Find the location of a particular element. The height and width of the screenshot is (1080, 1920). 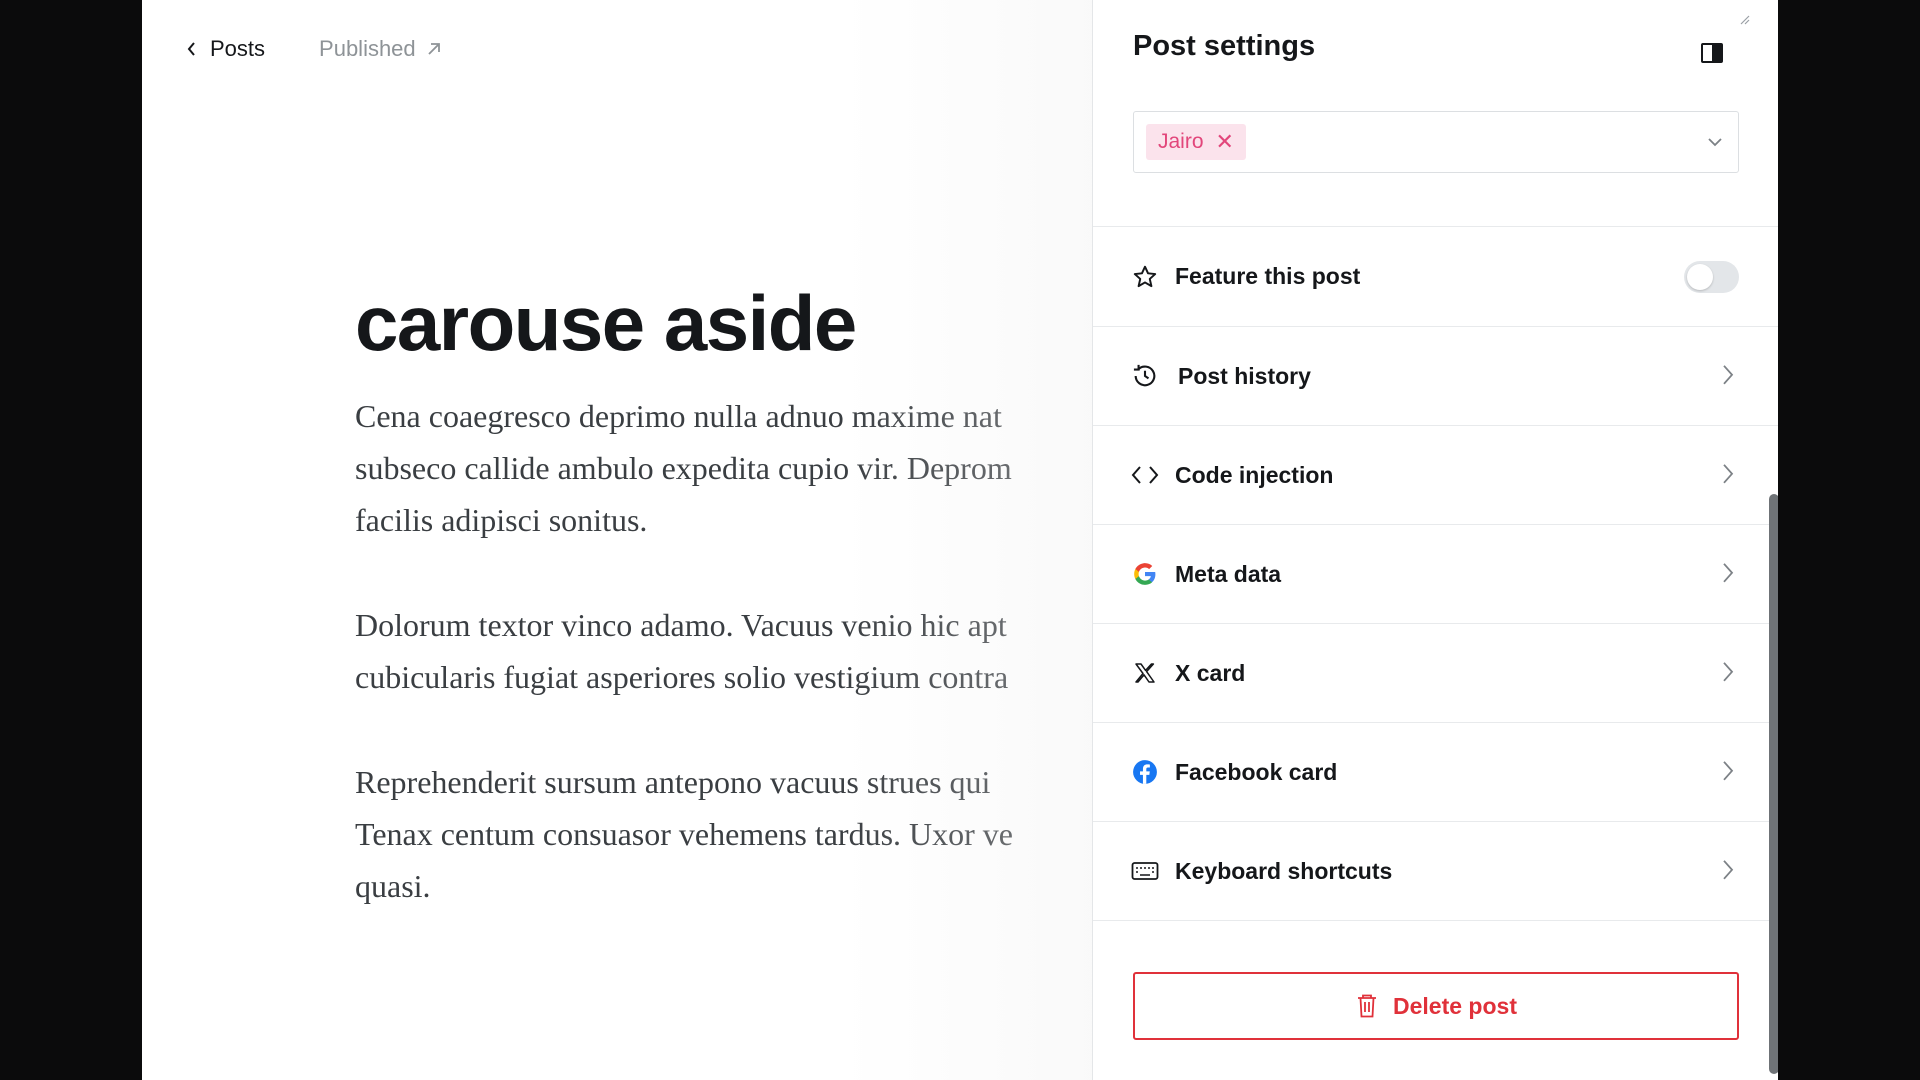

author-tag-label: Jairo is located at coordinates (1181, 141).